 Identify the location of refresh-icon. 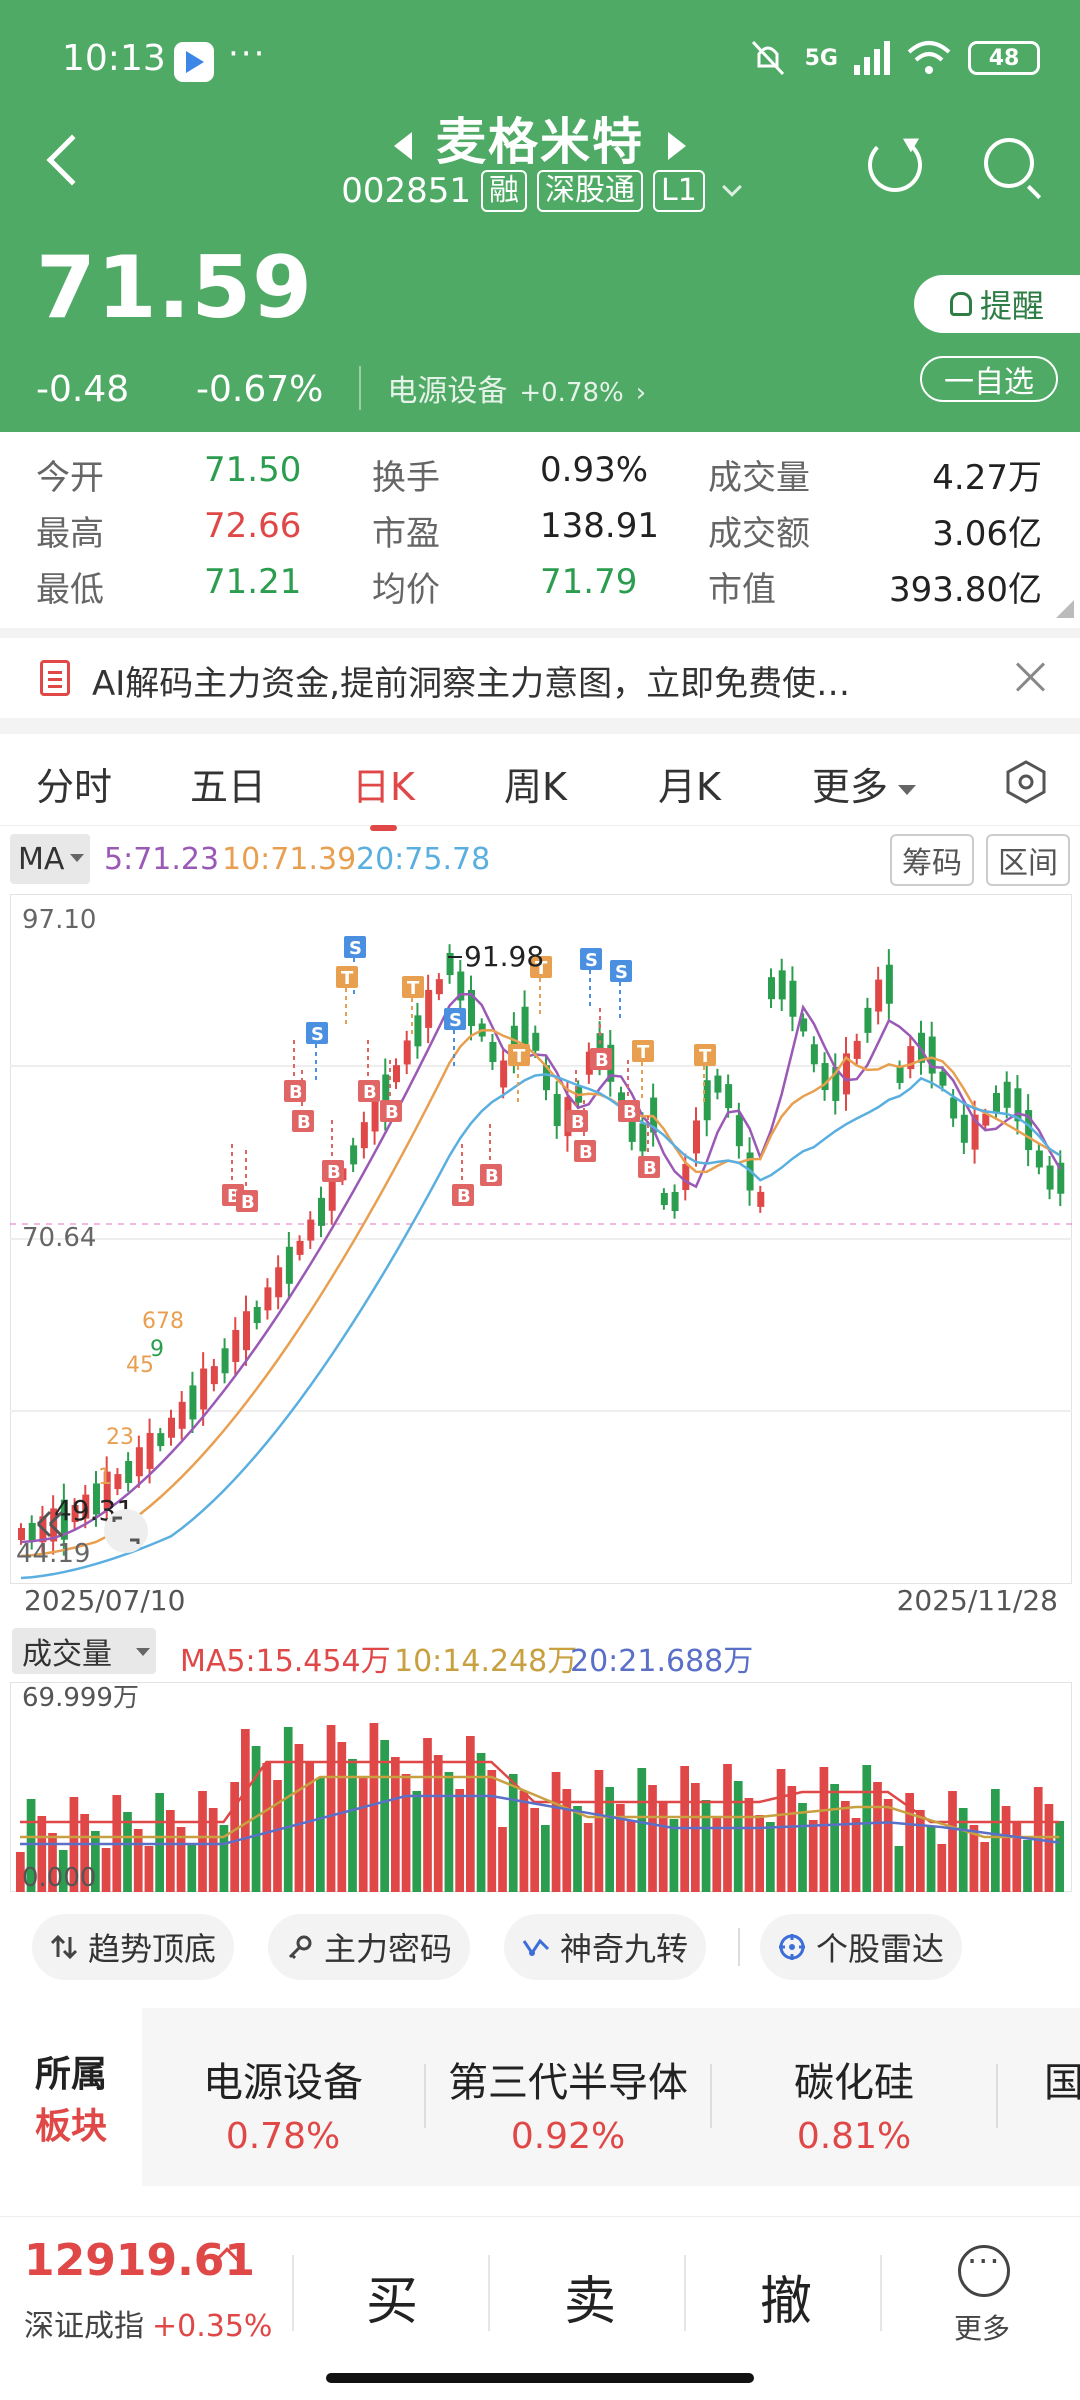
(895, 165).